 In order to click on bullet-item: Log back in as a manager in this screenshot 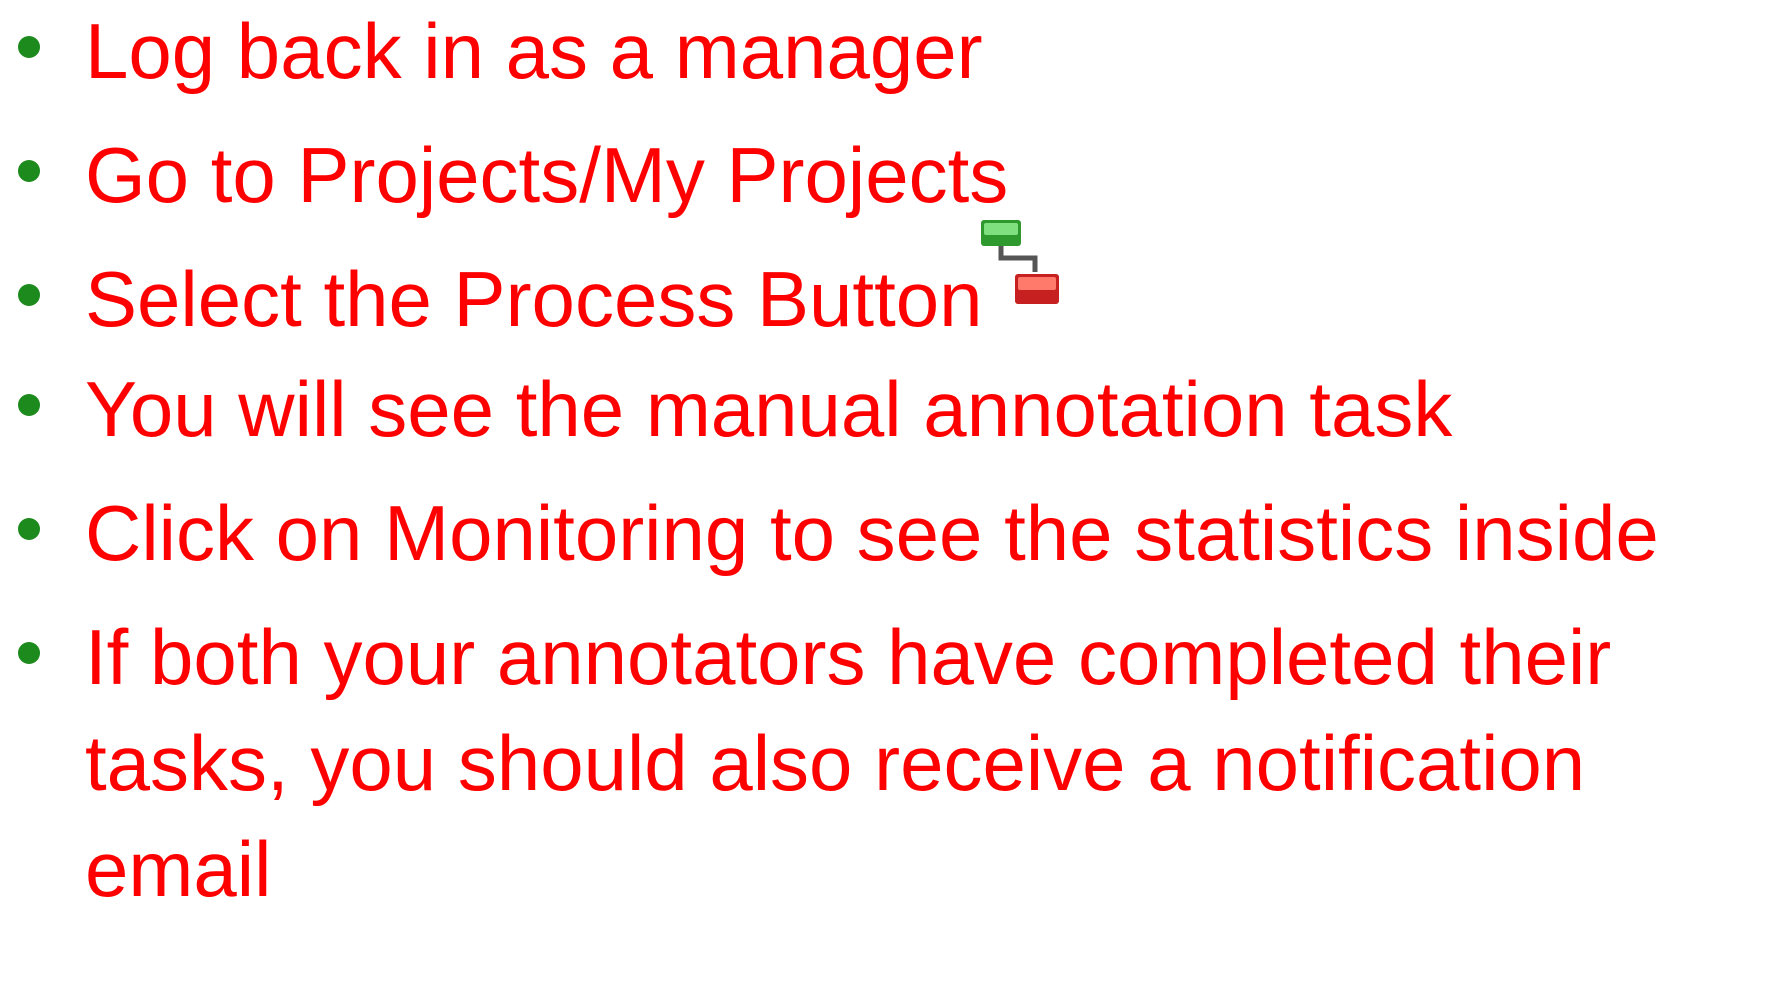, I will do `click(882, 52)`.